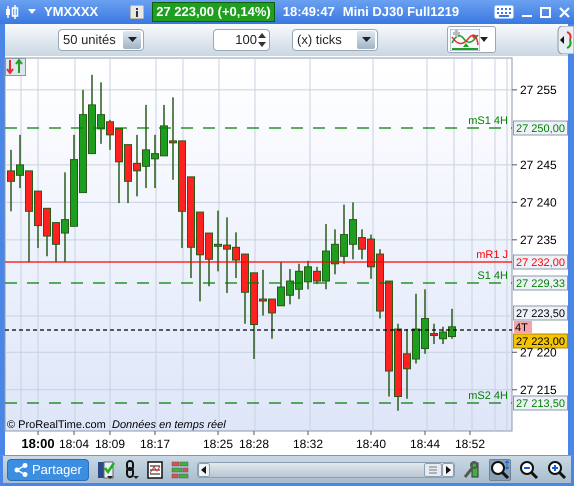 The height and width of the screenshot is (486, 574). Describe the element at coordinates (38, 443) in the screenshot. I see `time-axis-label: 18:00` at that location.